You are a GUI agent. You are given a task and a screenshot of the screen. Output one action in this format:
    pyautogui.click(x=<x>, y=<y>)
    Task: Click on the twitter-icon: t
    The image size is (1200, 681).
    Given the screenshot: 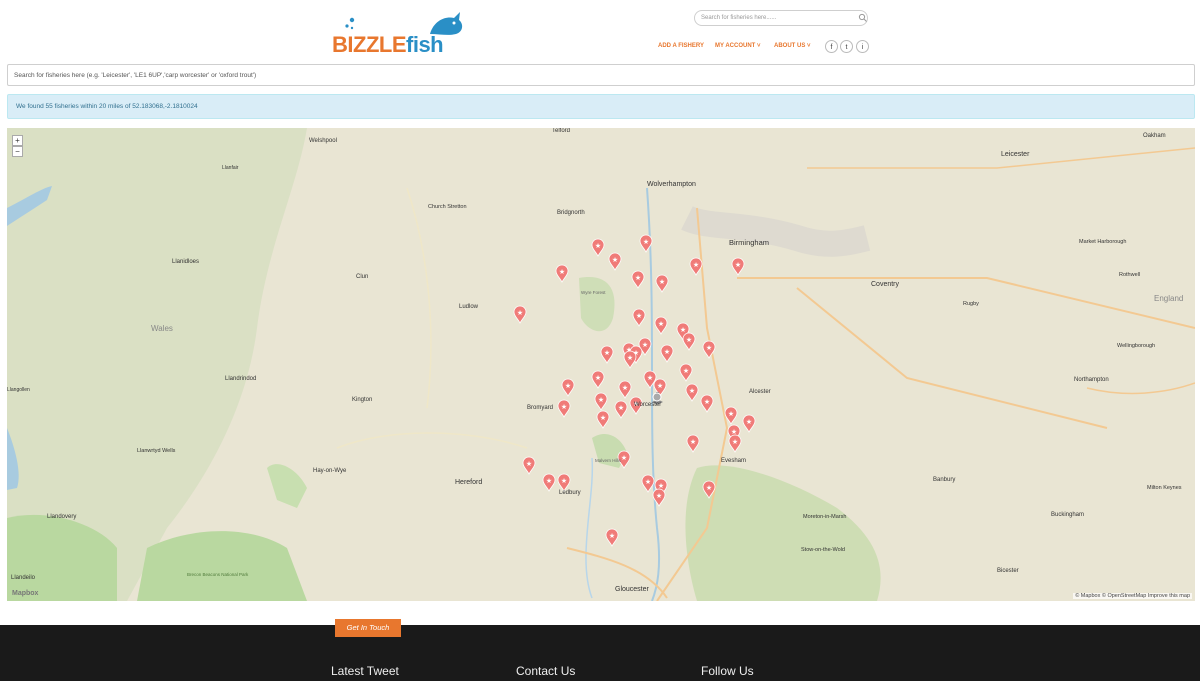 What is the action you would take?
    pyautogui.click(x=846, y=46)
    